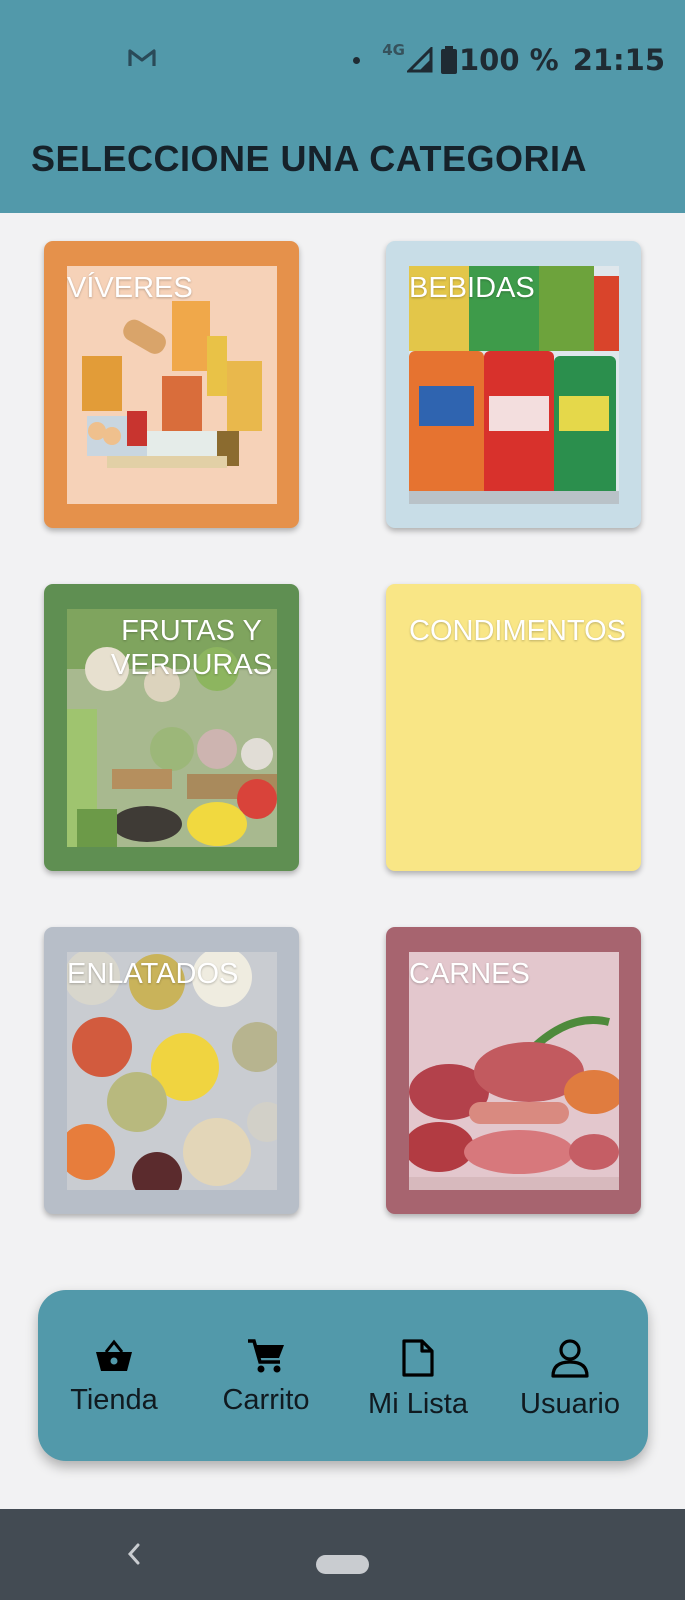  I want to click on nav-label: Carrito, so click(266, 1400).